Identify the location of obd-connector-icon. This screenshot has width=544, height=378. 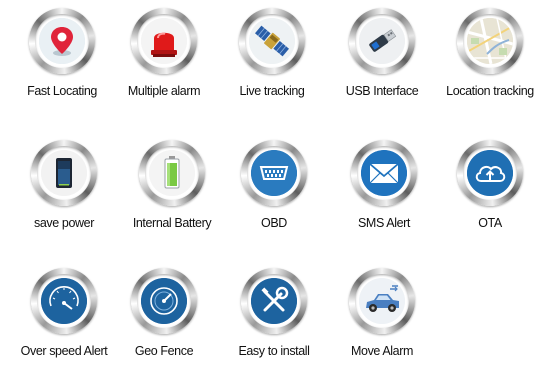
(274, 173).